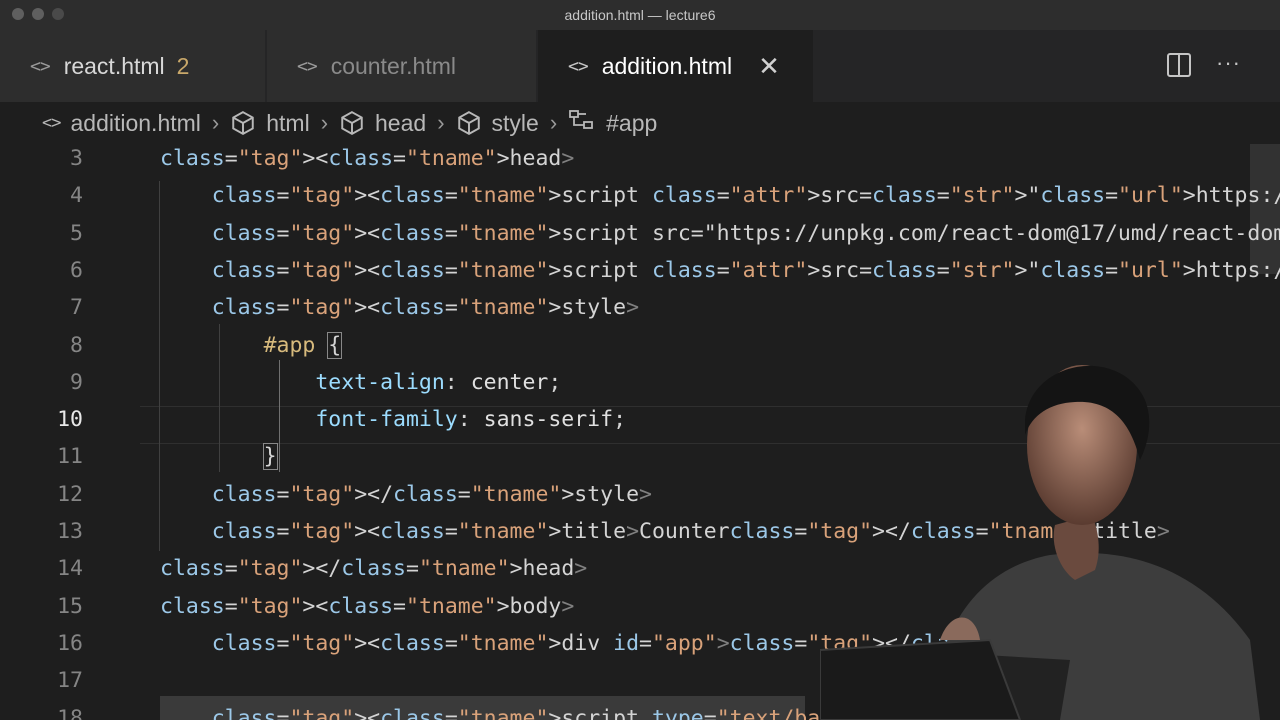  I want to click on breadcrumb-label: style, so click(515, 122).